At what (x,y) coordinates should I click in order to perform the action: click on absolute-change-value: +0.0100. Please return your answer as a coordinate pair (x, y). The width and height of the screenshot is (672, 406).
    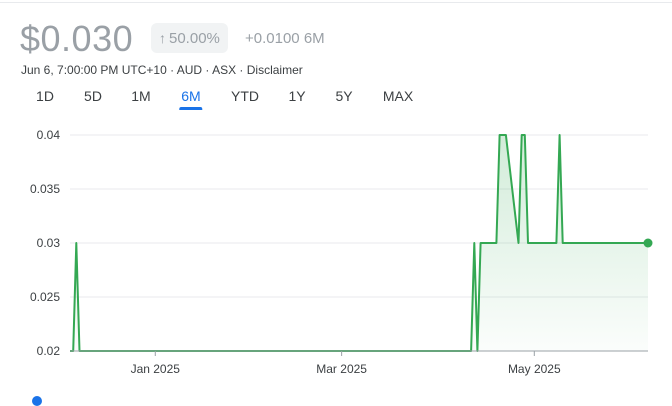
    Looking at the image, I should click on (272, 38).